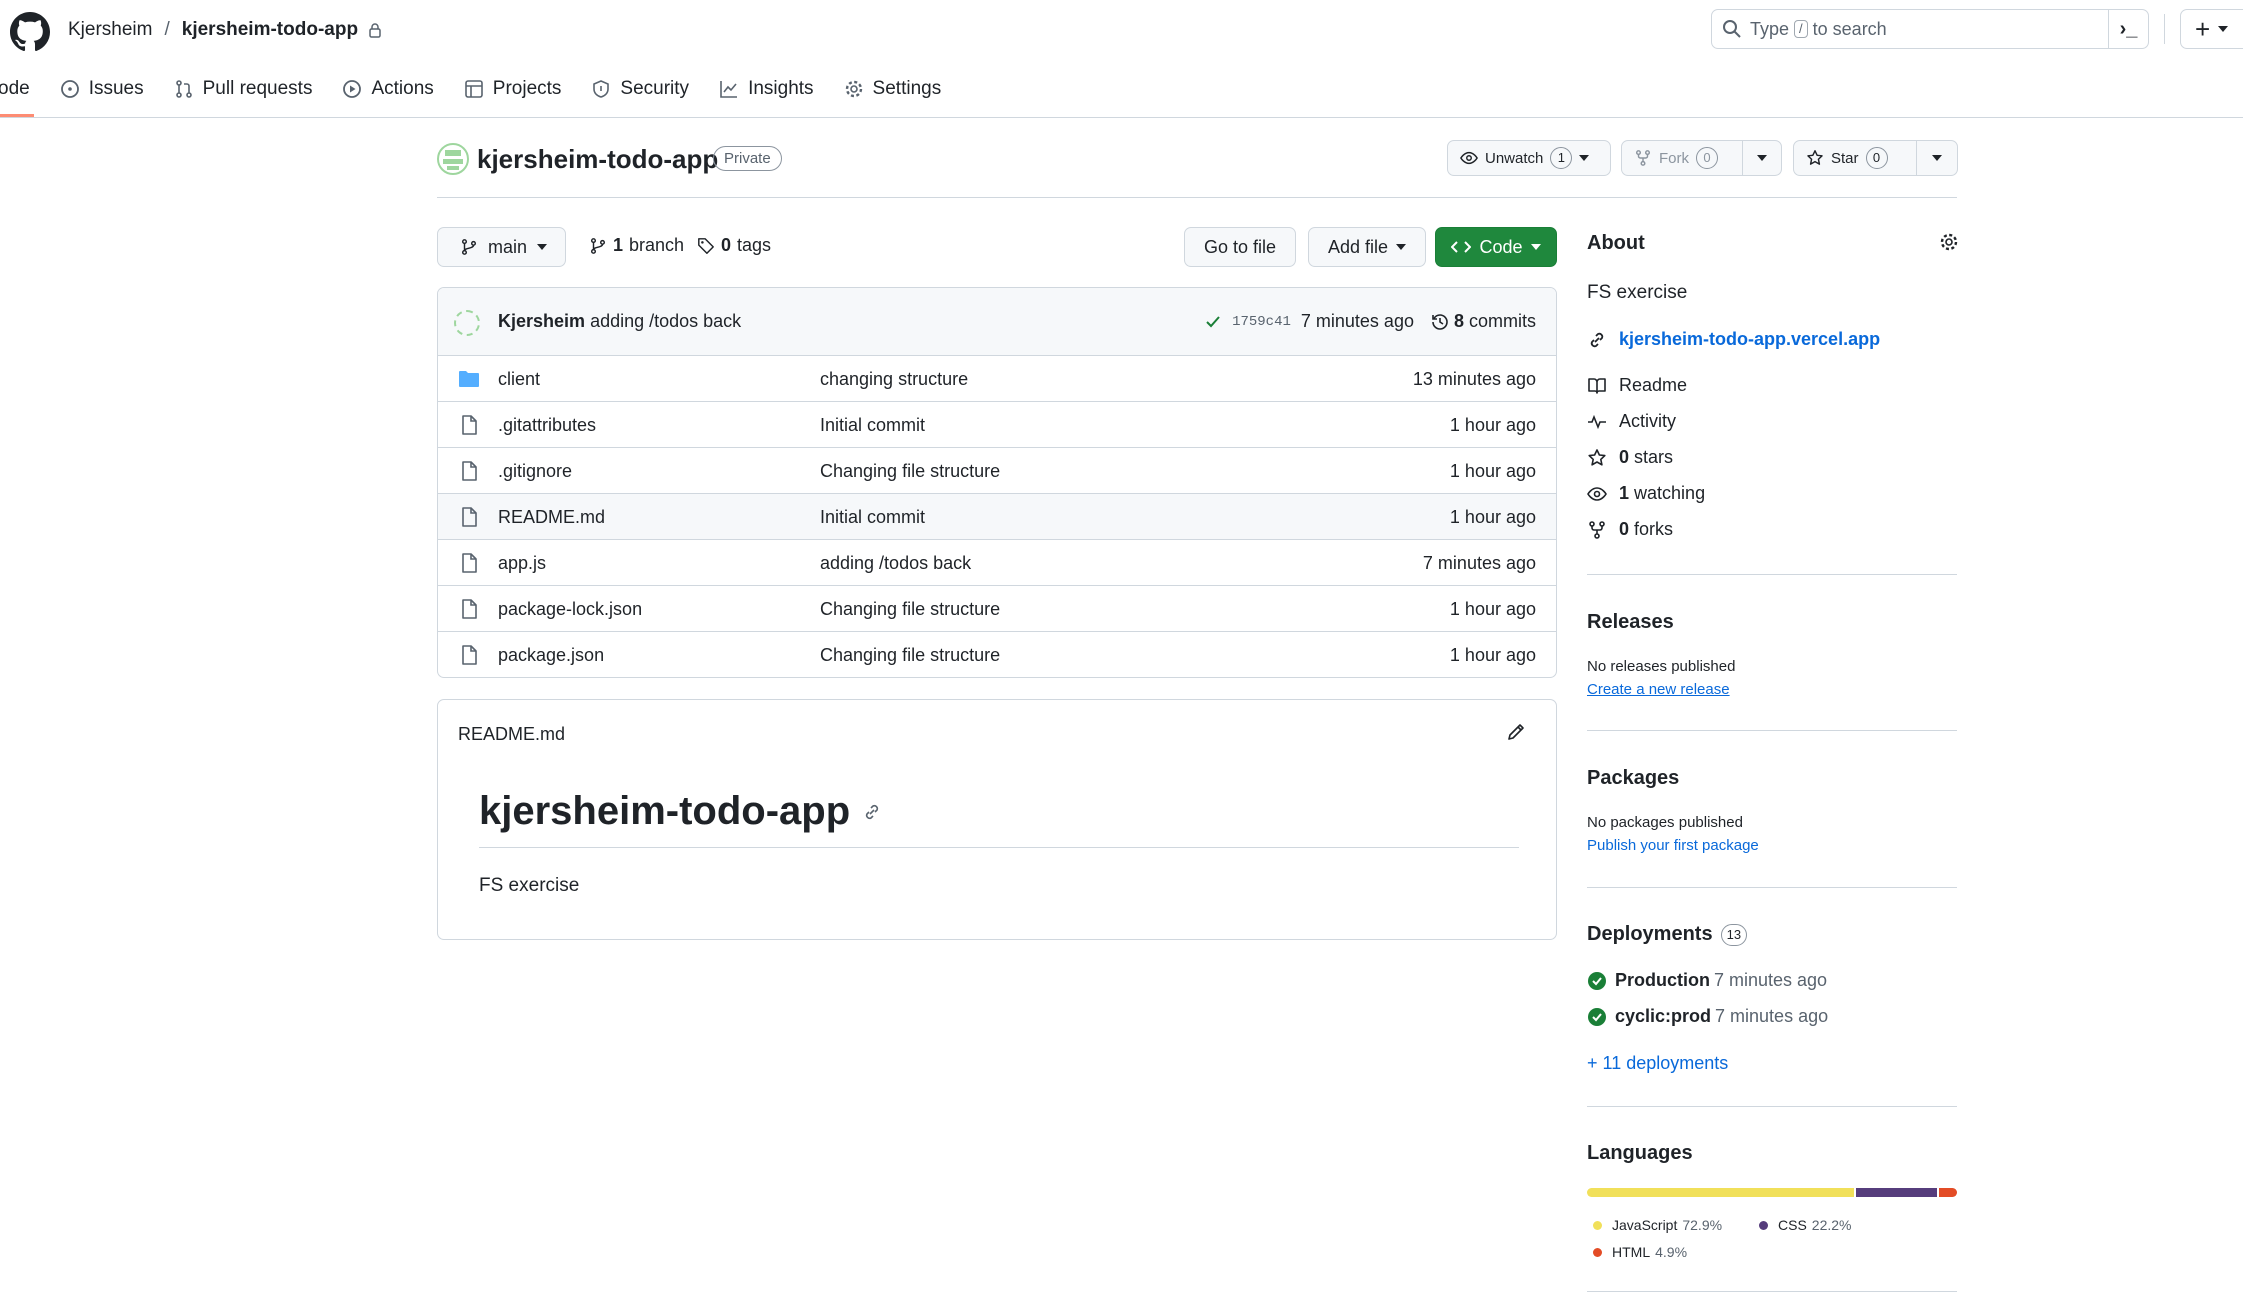 The image size is (2243, 1305). What do you see at coordinates (1261, 322) in the screenshot?
I see `commit-sha: 1759c41` at bounding box center [1261, 322].